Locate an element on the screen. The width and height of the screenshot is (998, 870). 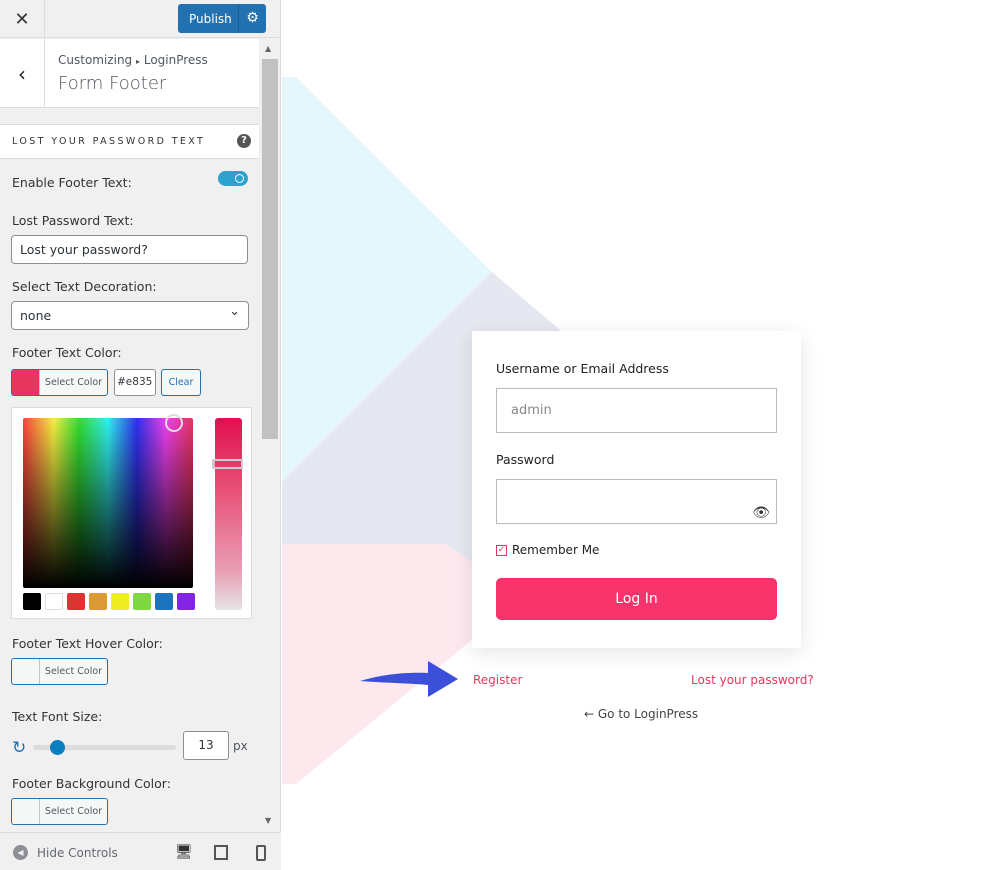
register-link: Register is located at coordinates (497, 680).